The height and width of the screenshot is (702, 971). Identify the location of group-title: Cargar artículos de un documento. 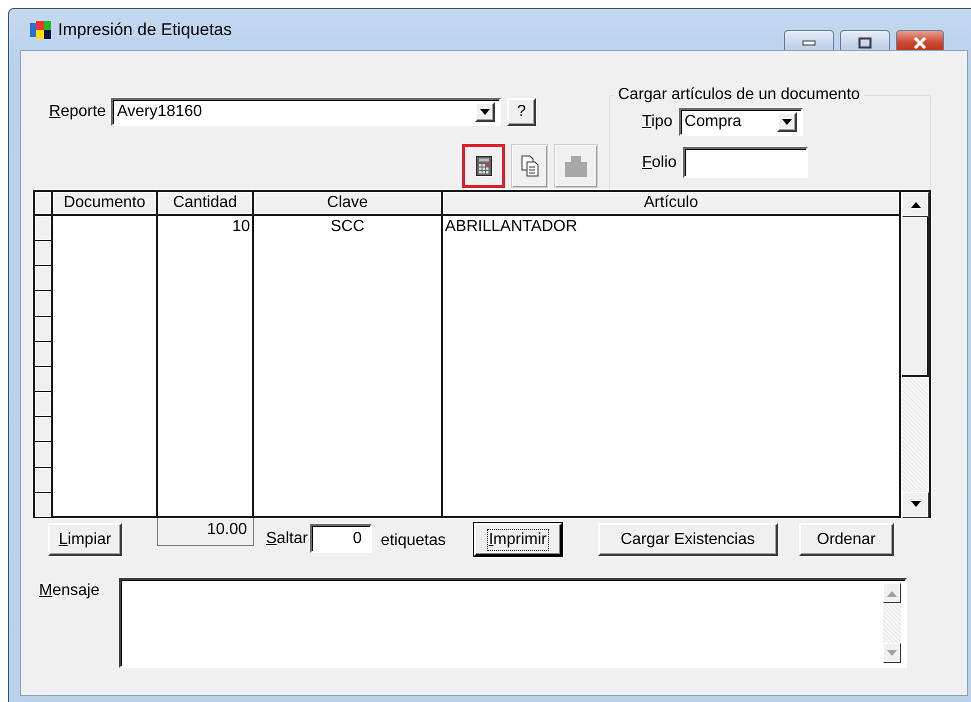
(739, 95).